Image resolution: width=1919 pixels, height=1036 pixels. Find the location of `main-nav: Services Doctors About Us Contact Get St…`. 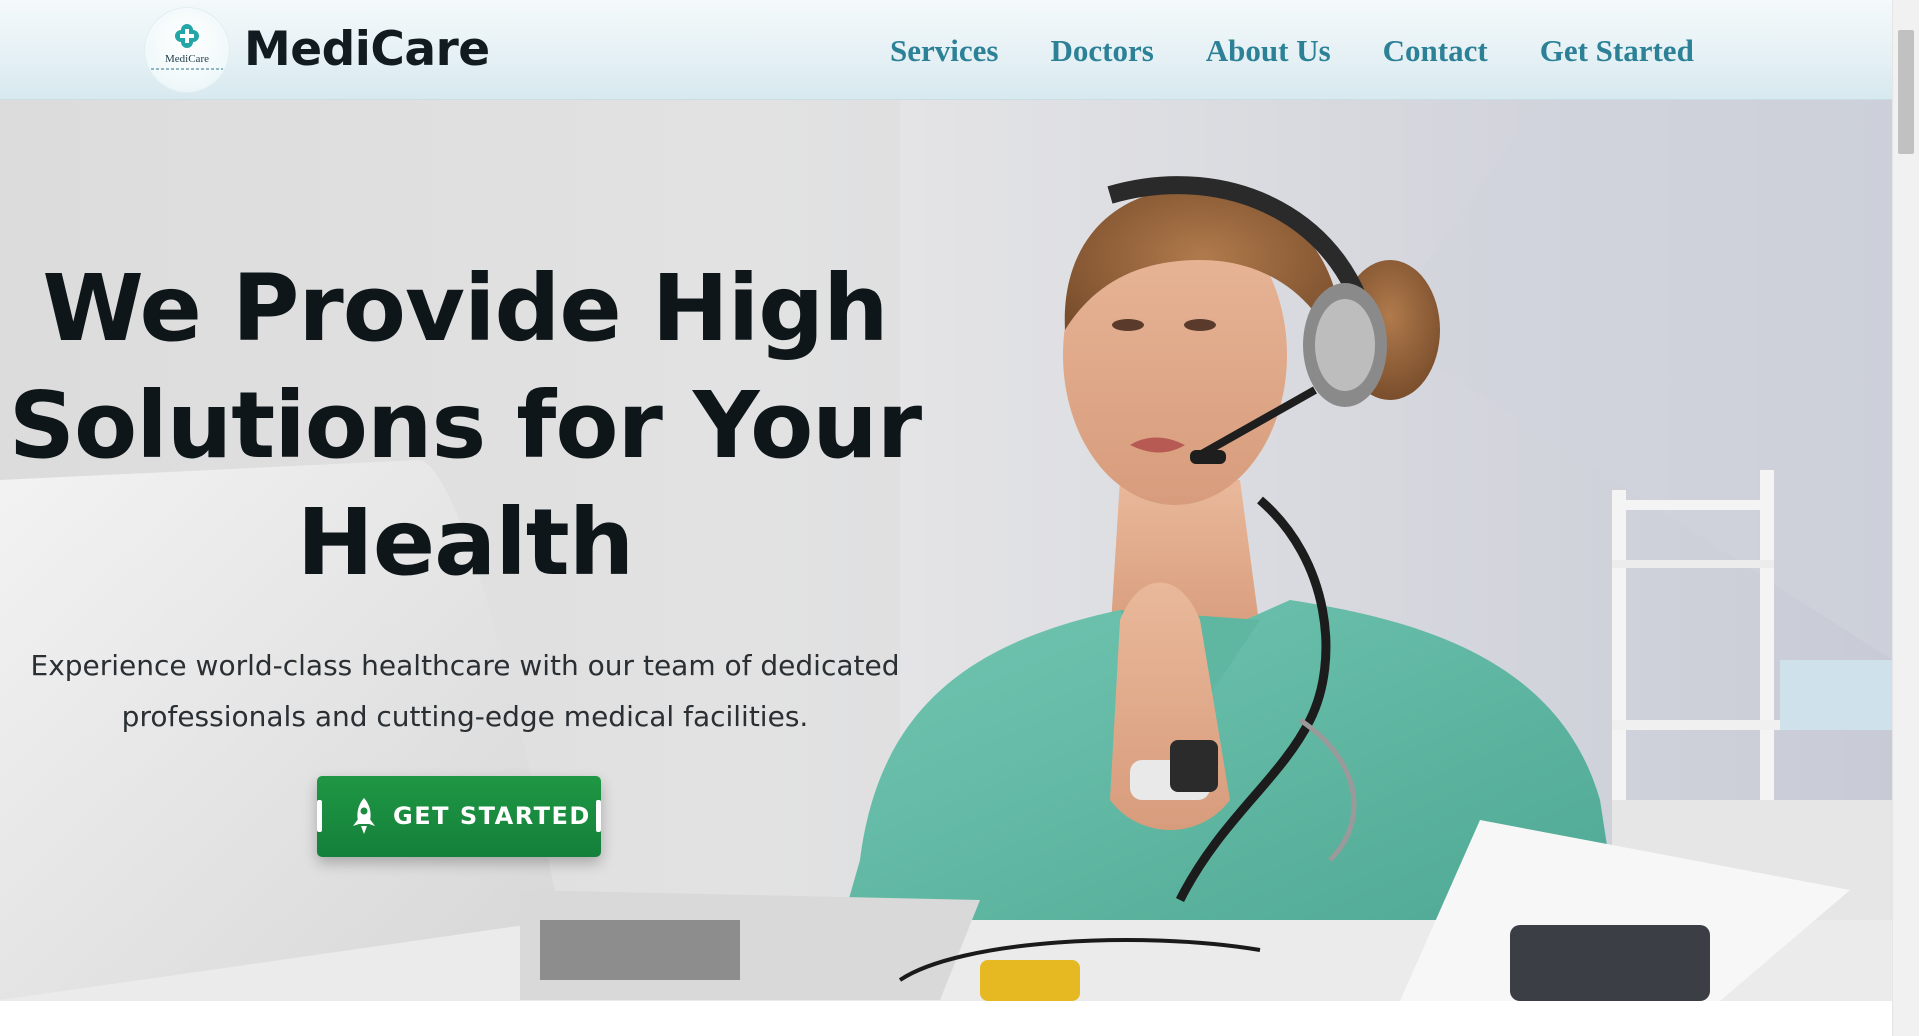

main-nav: Services Doctors About Us Contact Get St… is located at coordinates (1292, 51).